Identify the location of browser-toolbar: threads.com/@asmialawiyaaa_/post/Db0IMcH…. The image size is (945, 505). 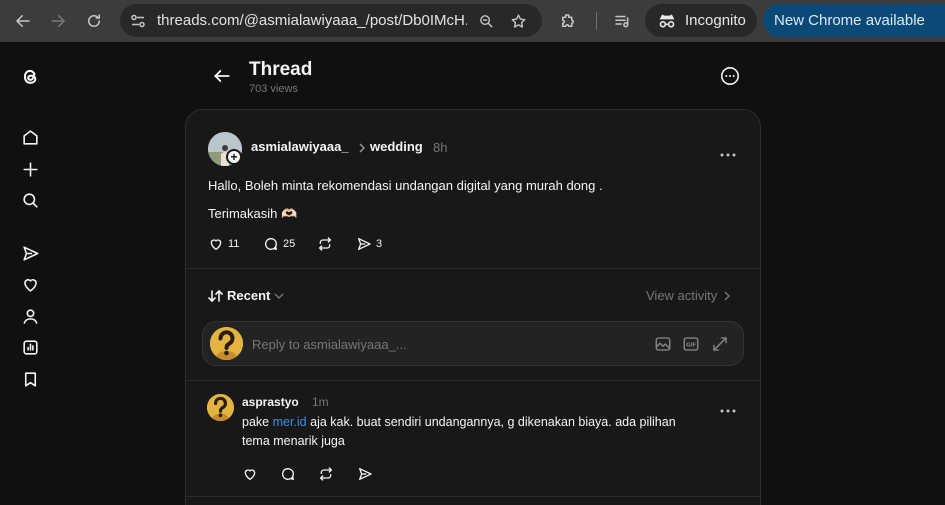
(472, 21).